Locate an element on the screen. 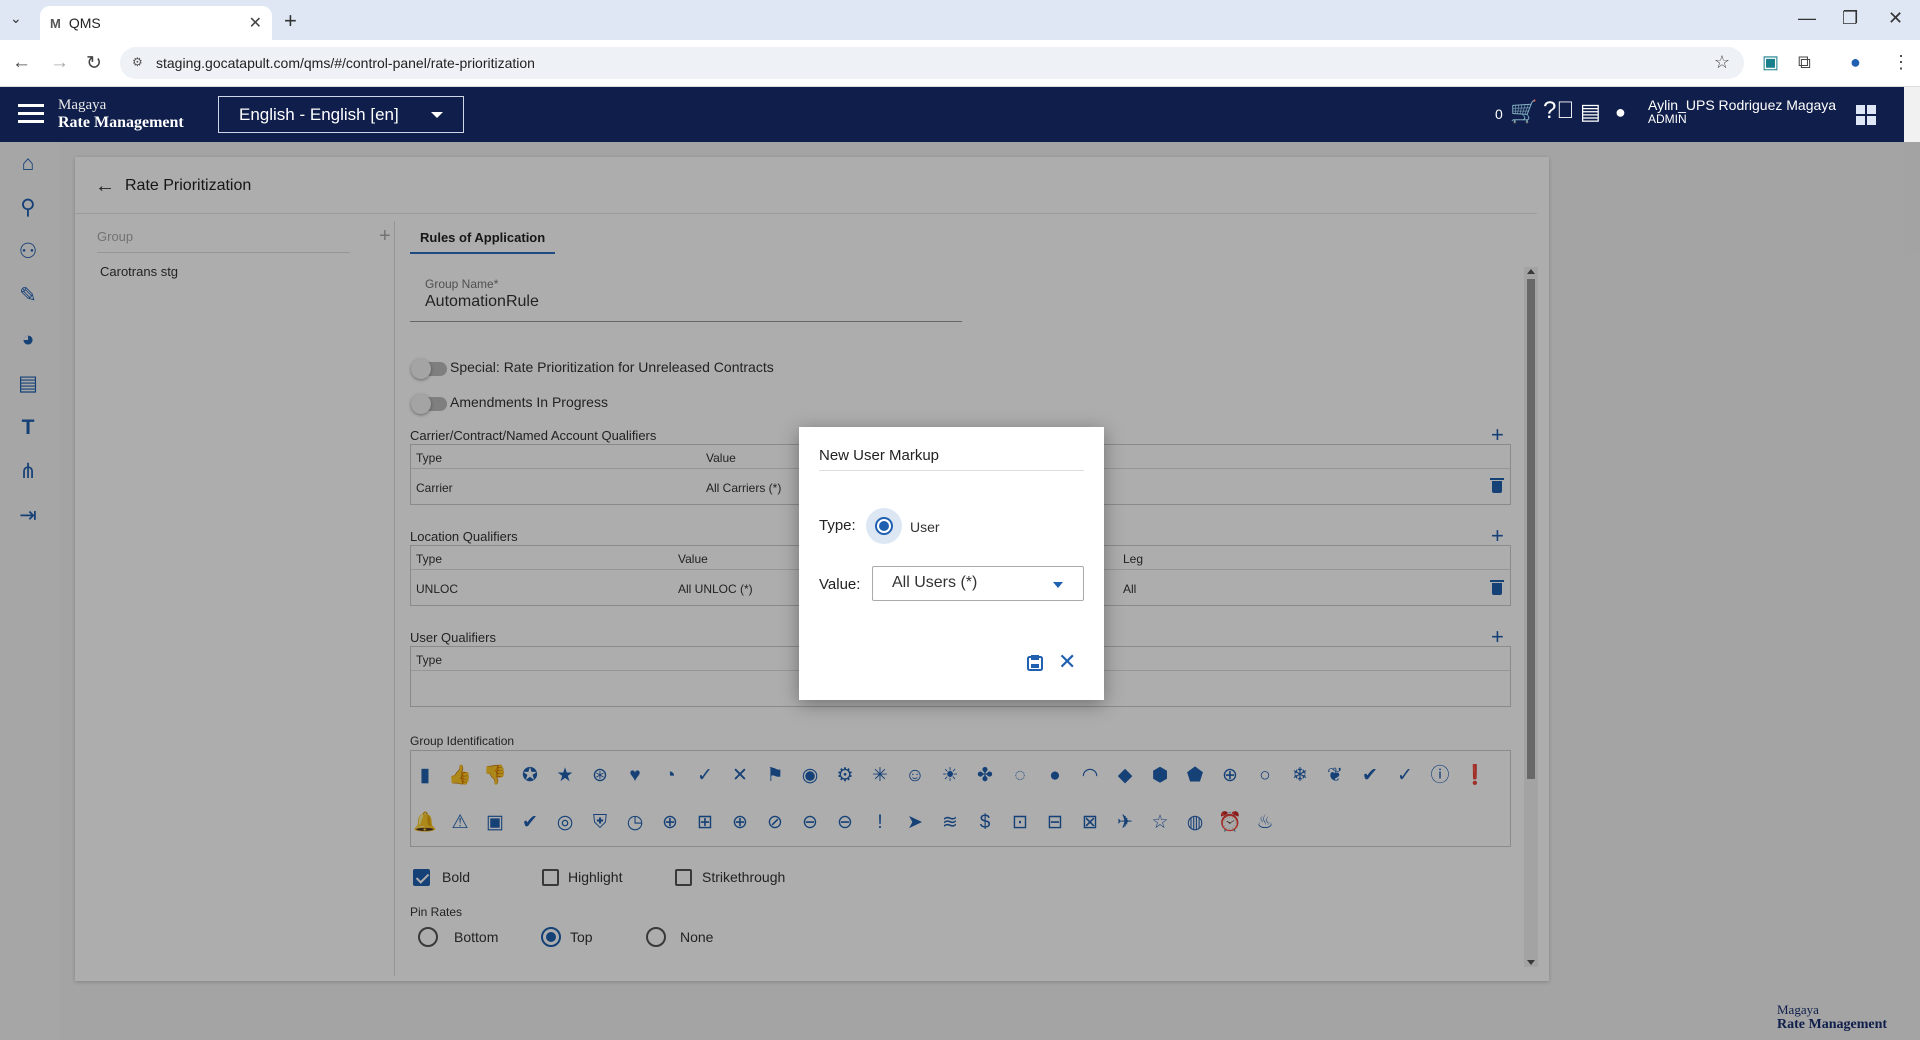  minimize-icon: — is located at coordinates (1807, 18).